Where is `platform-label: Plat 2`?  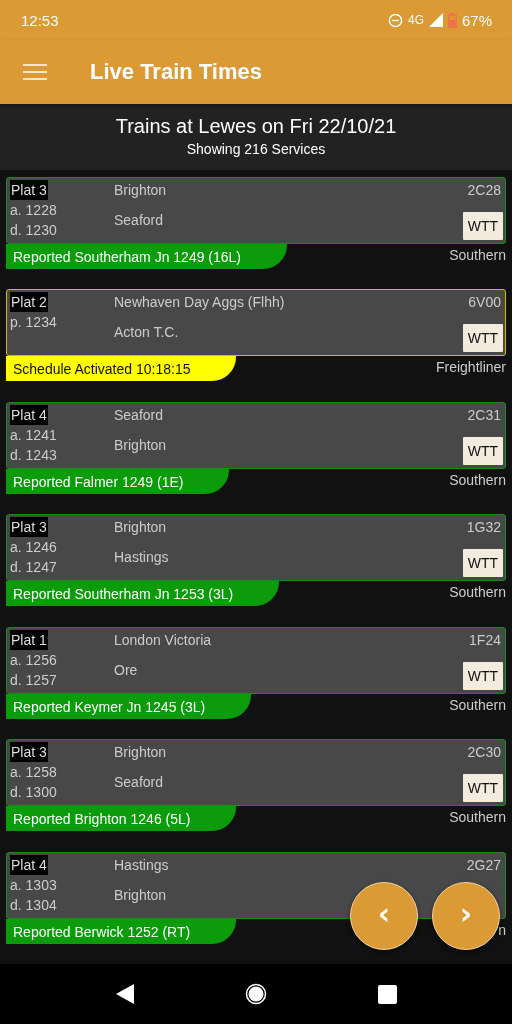 platform-label: Plat 2 is located at coordinates (29, 302).